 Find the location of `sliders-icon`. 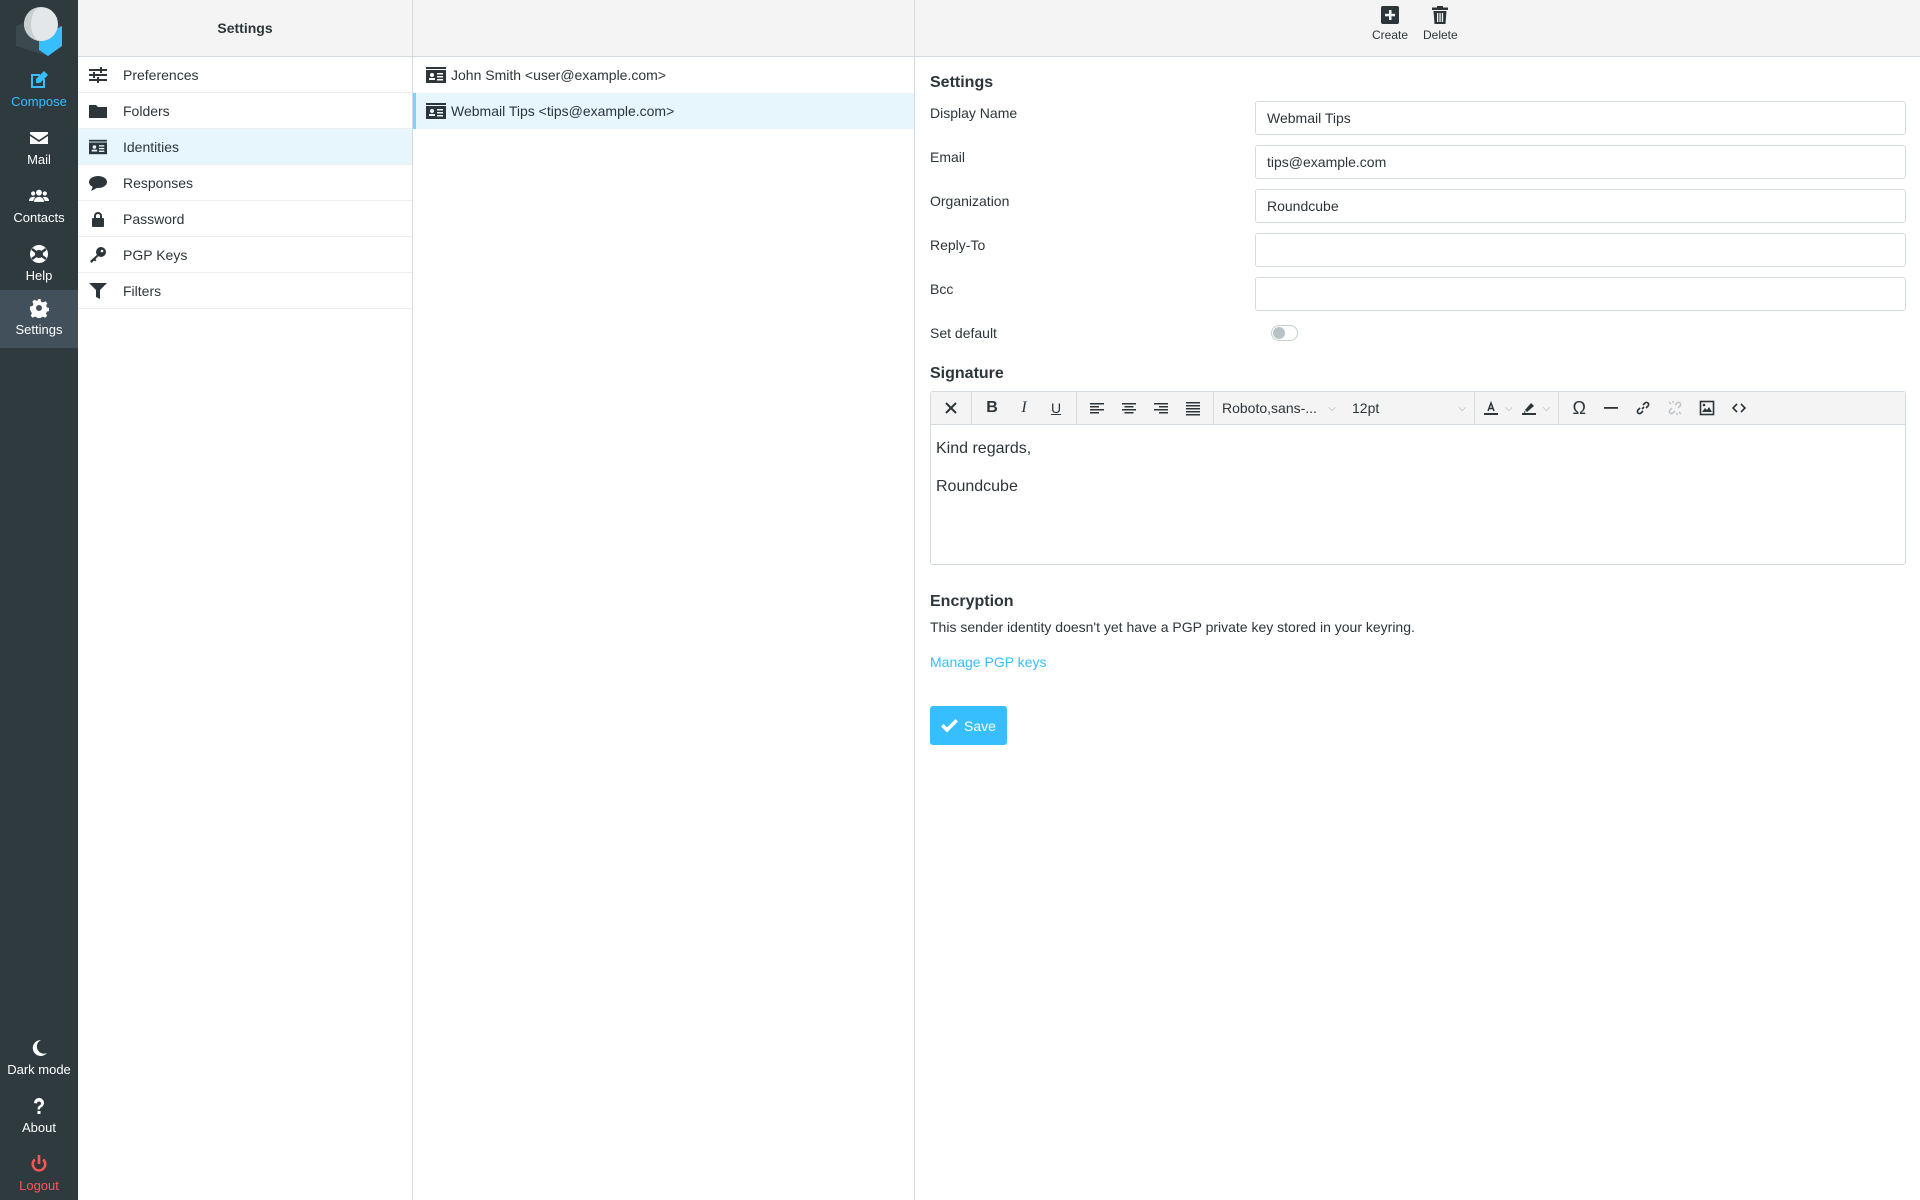

sliders-icon is located at coordinates (98, 74).